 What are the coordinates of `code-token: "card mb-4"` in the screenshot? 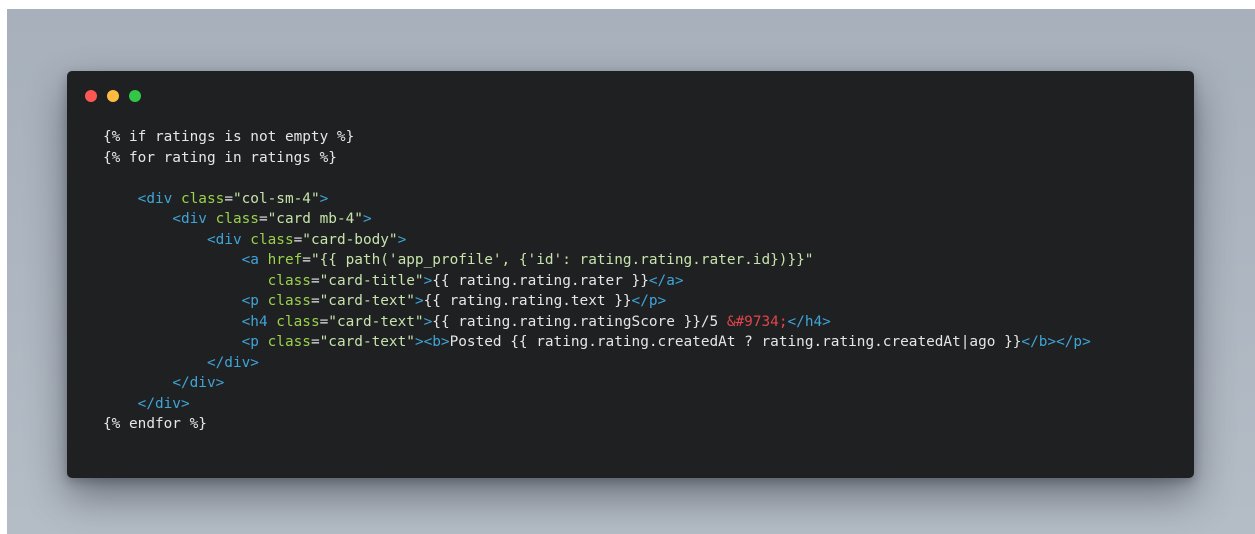 It's located at (315, 219).